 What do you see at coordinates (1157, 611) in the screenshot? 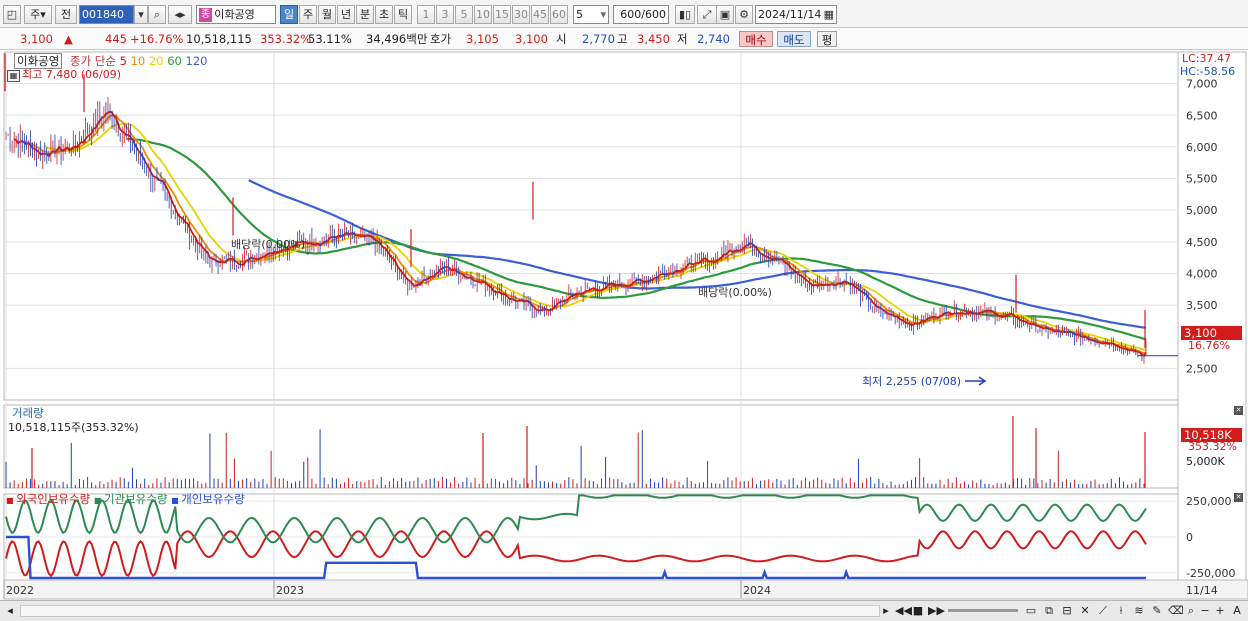
I see `text-tool-icon: ✎` at bounding box center [1157, 611].